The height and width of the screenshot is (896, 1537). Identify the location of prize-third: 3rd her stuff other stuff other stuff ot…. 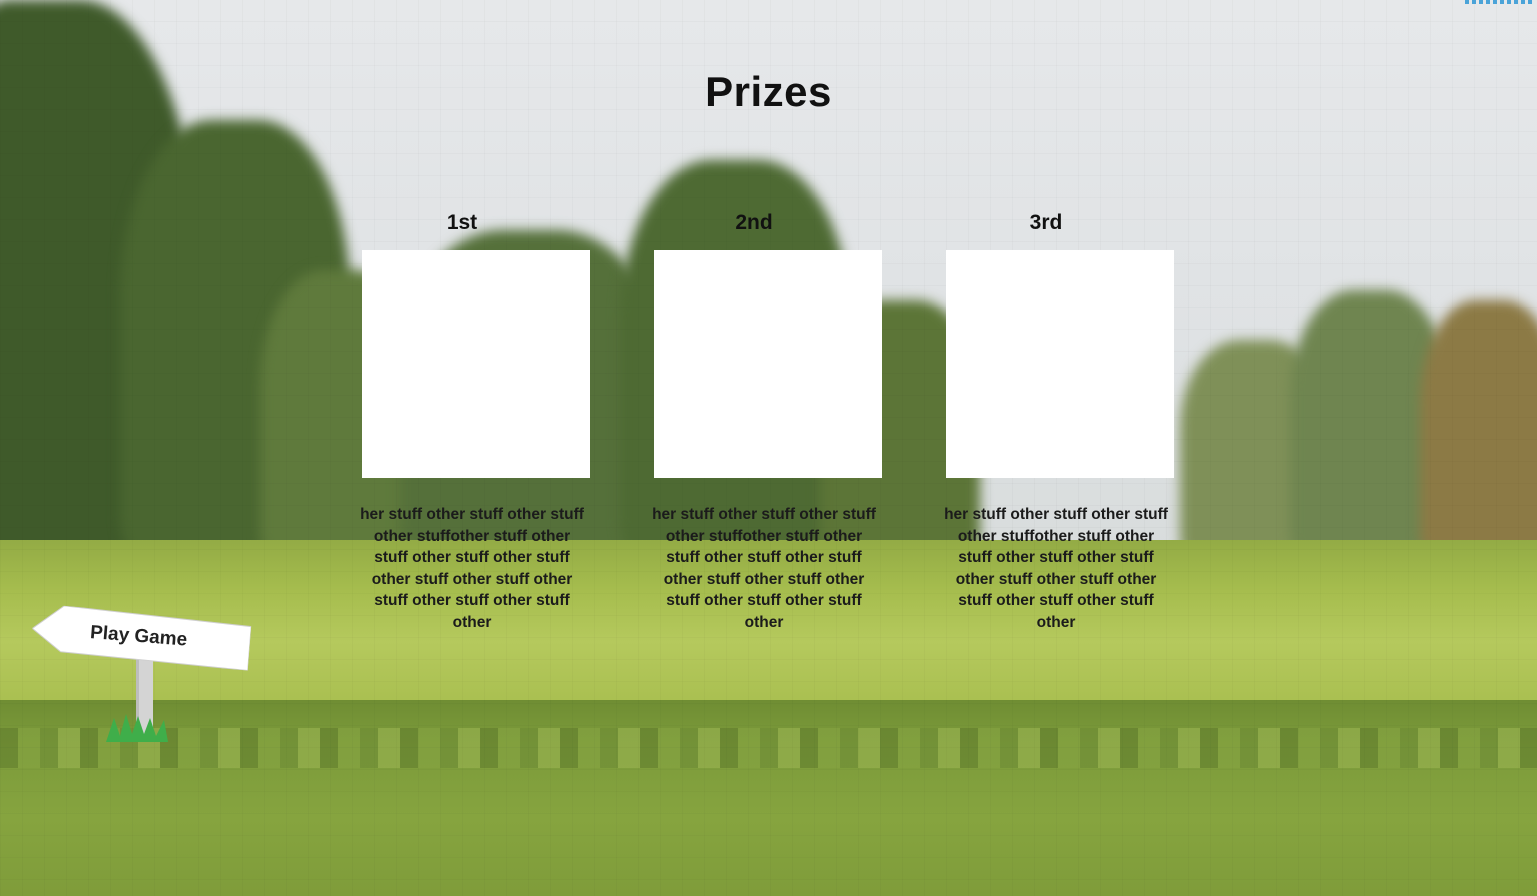
(1060, 420).